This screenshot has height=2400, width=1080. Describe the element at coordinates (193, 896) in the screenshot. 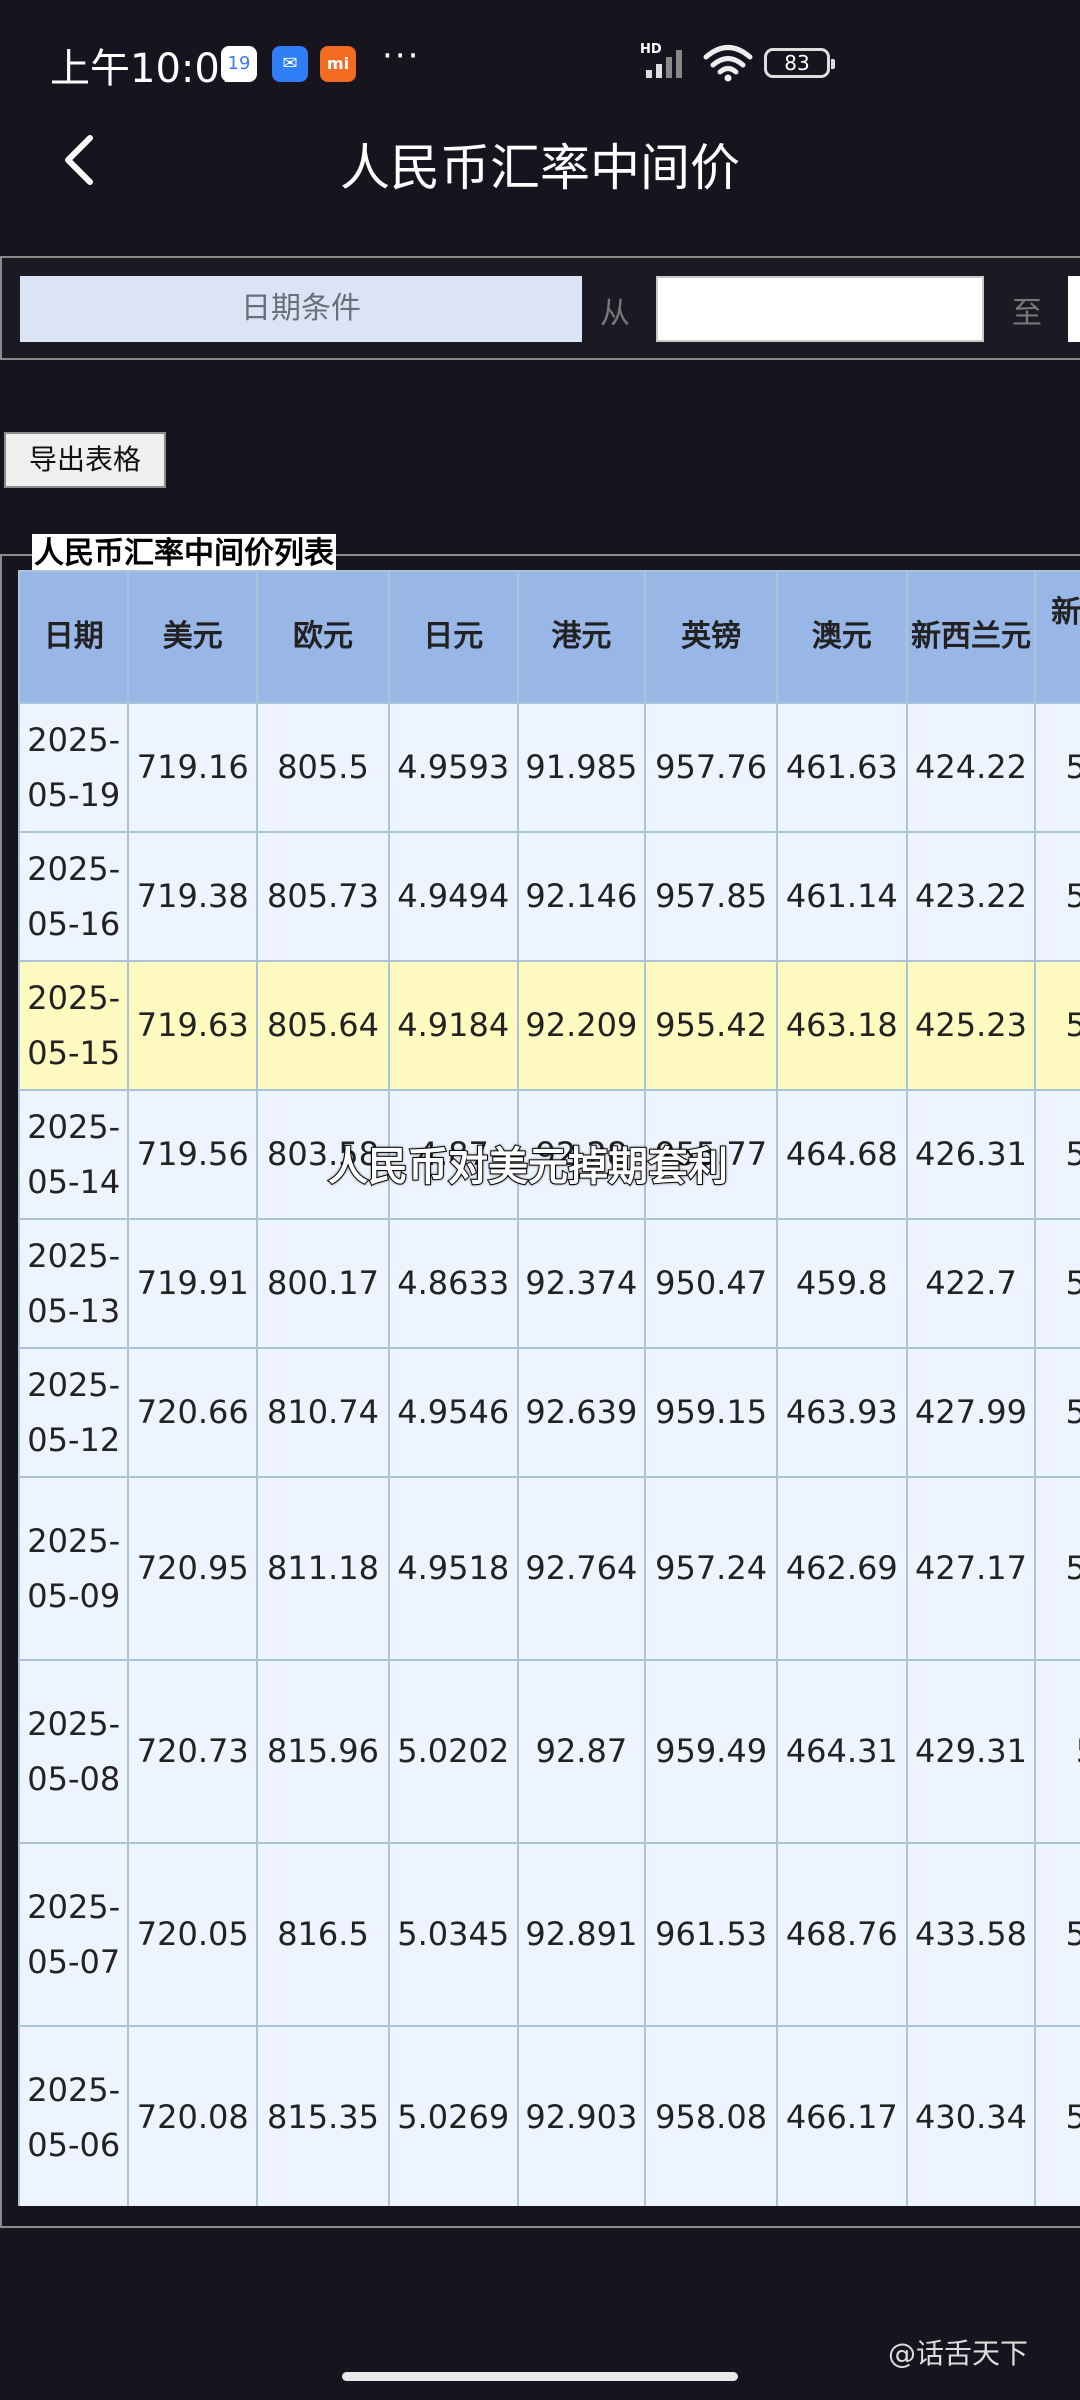

I see `cell-usd: 719.38` at that location.